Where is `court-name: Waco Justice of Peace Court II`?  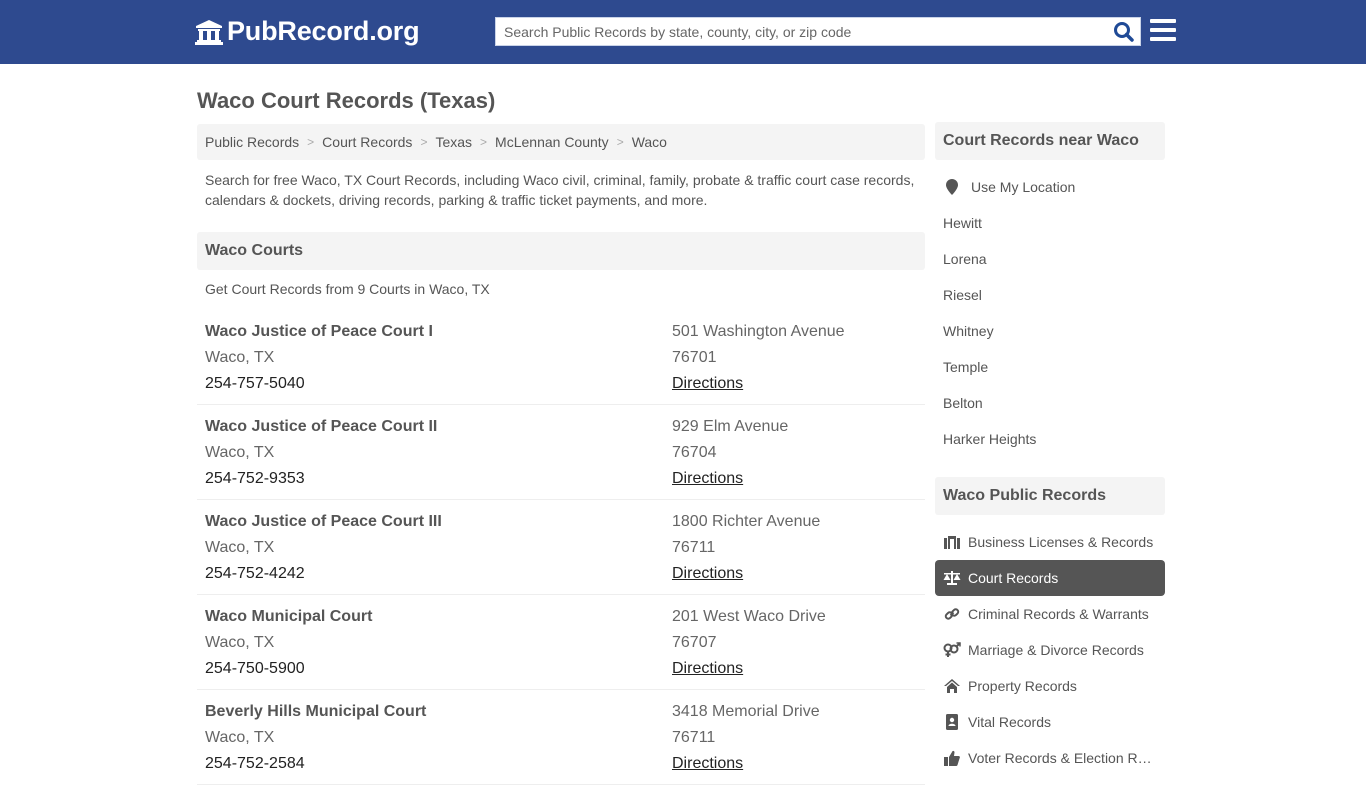
court-name: Waco Justice of Peace Court II is located at coordinates (321, 427).